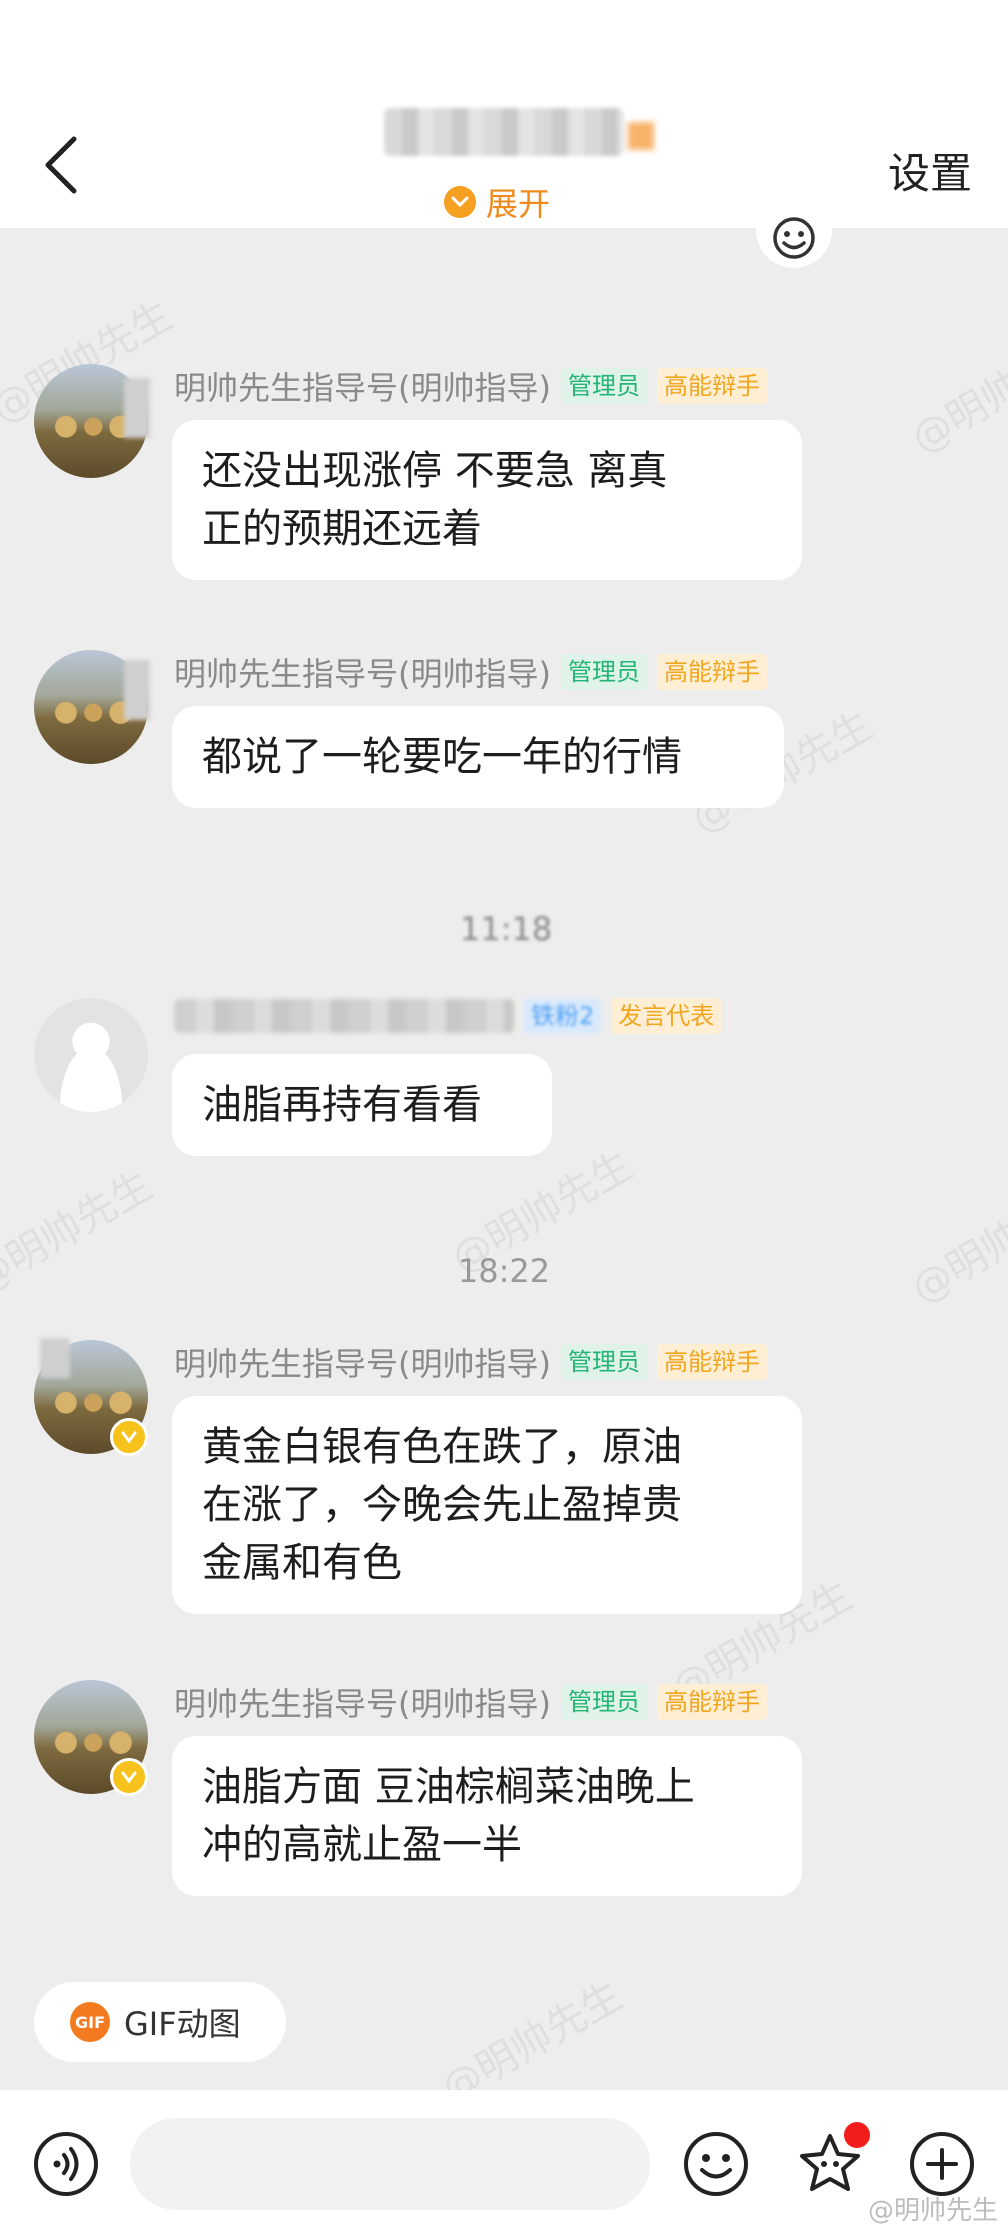  What do you see at coordinates (91, 1055) in the screenshot?
I see `avatar` at bounding box center [91, 1055].